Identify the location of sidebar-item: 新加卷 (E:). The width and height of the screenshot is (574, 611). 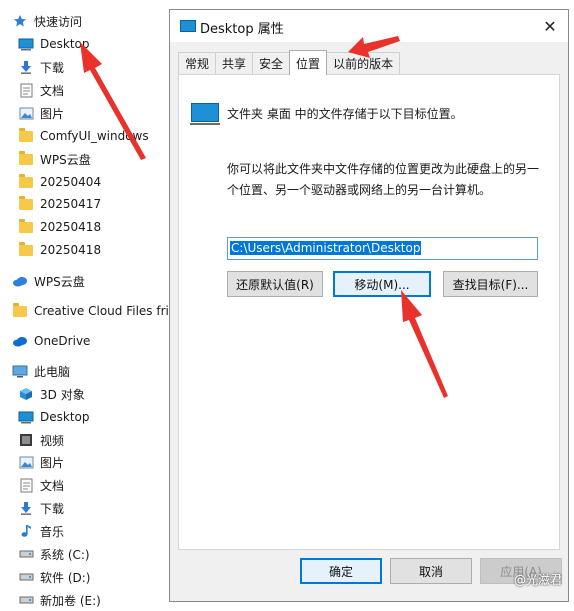
(59, 600).